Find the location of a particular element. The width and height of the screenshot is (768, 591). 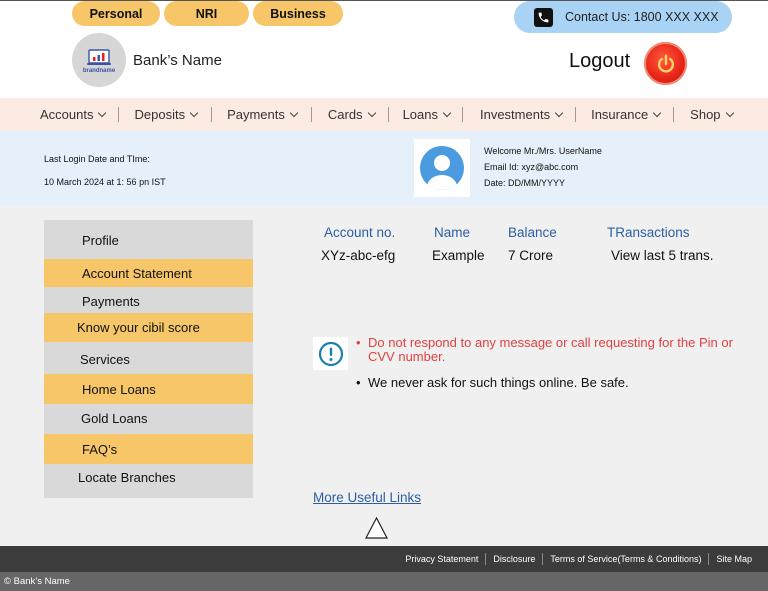

sidebar-item-locate-branches: Locate Branches is located at coordinates (148, 477).